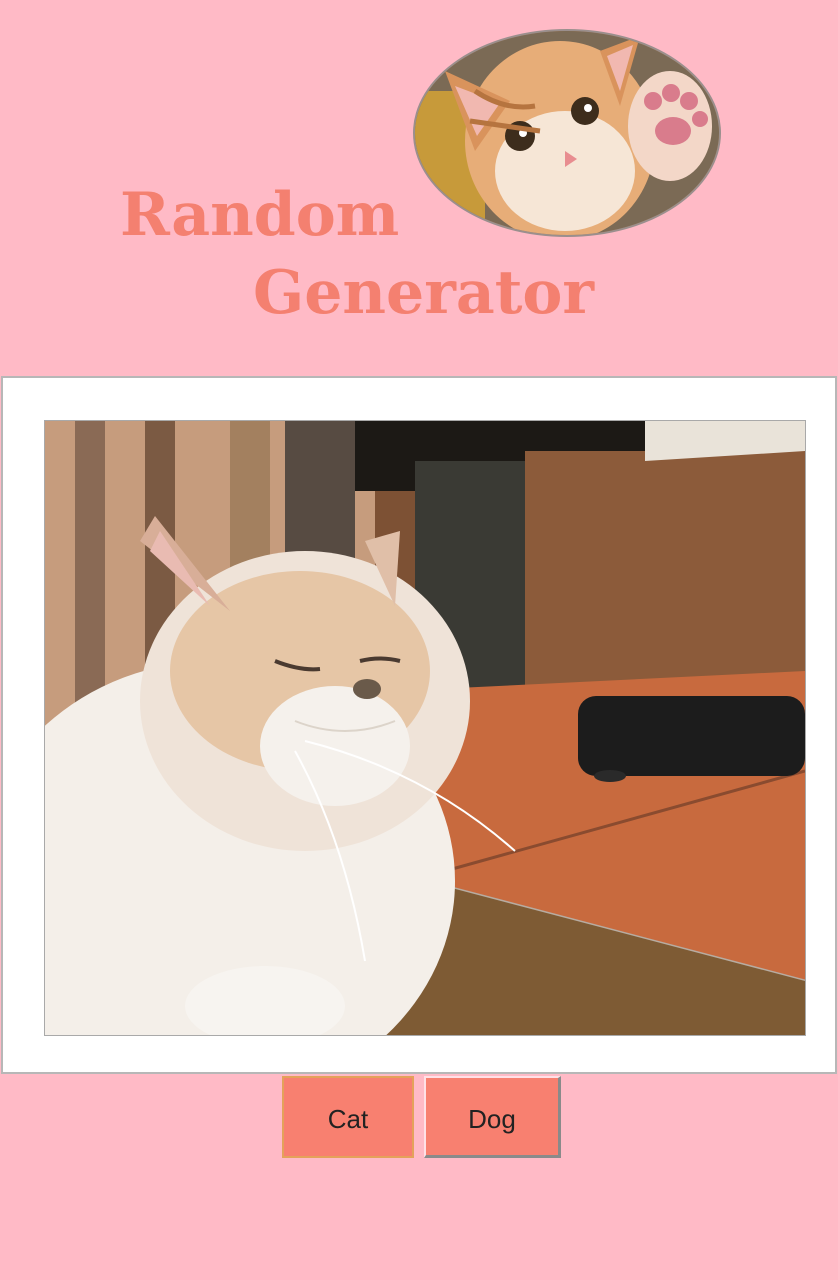 The height and width of the screenshot is (1280, 838). Describe the element at coordinates (492, 1117) in the screenshot. I see `dog-button: Dog` at that location.